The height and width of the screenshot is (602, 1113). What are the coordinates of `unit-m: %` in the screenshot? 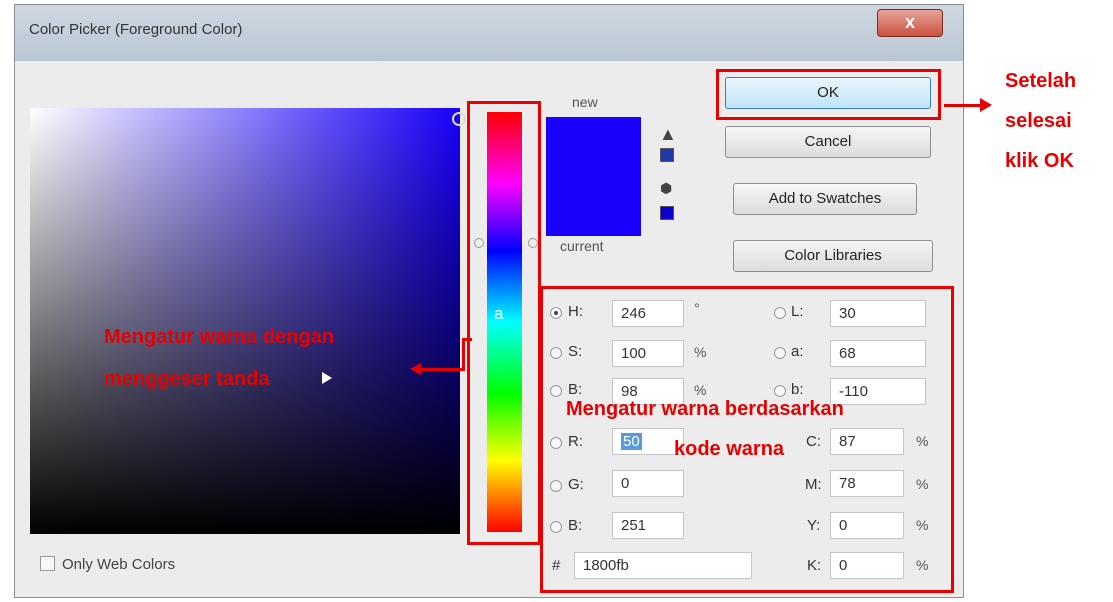 It's located at (922, 484).